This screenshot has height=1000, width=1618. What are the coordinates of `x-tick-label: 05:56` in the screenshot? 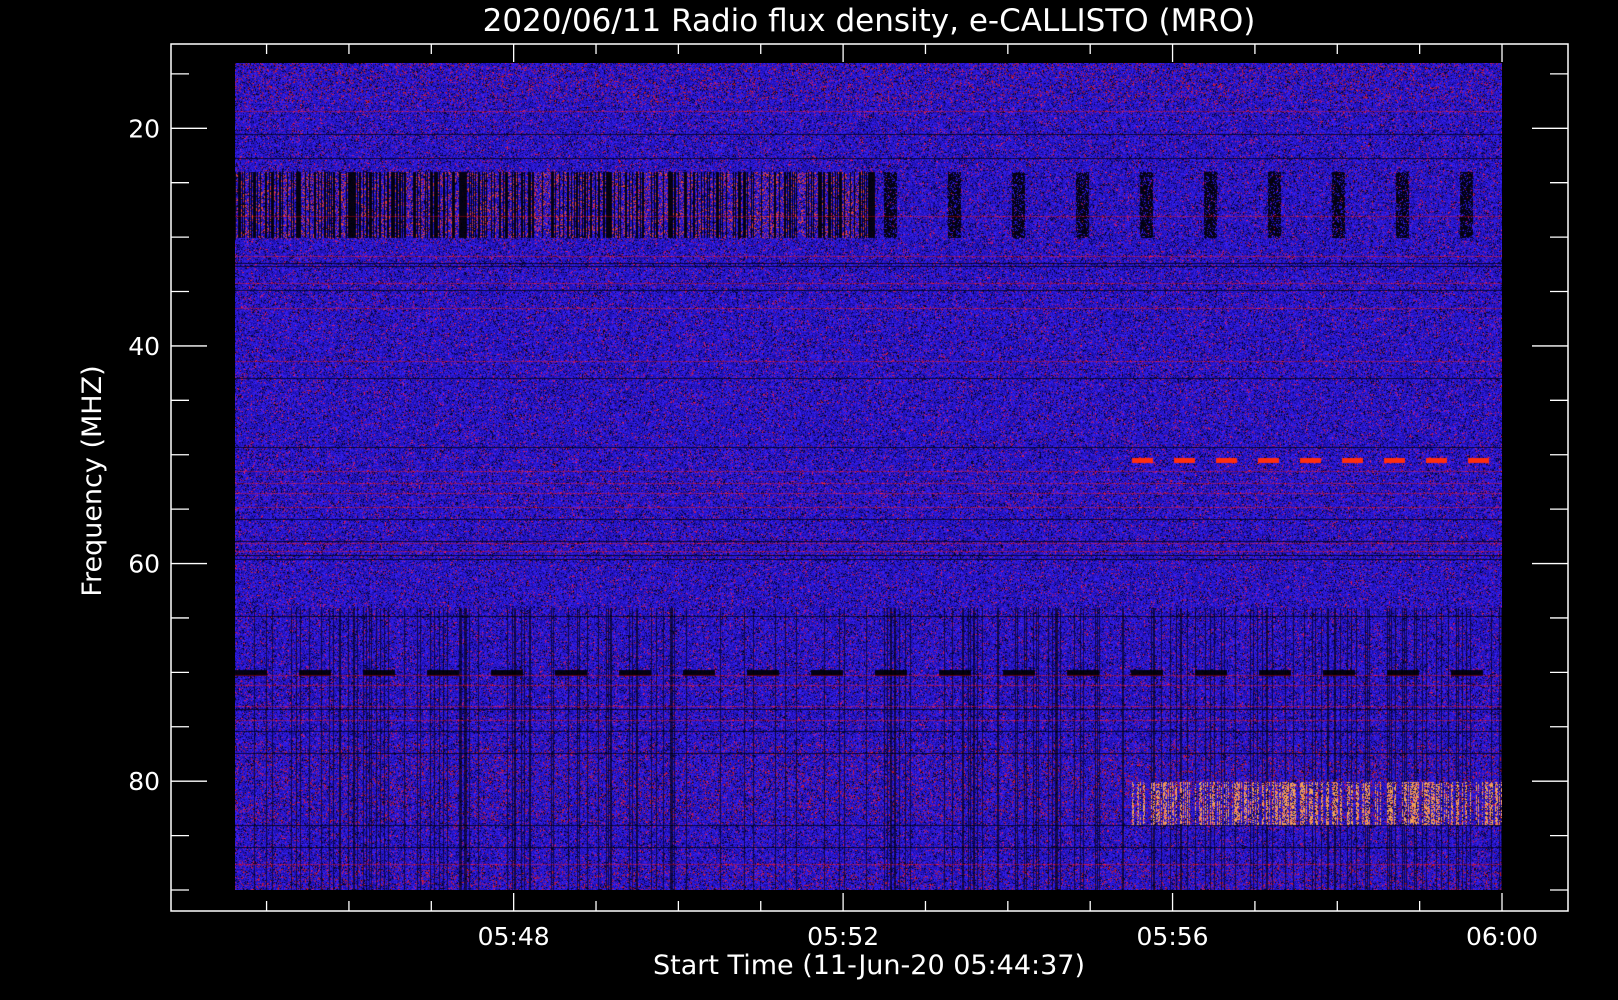 It's located at (1173, 936).